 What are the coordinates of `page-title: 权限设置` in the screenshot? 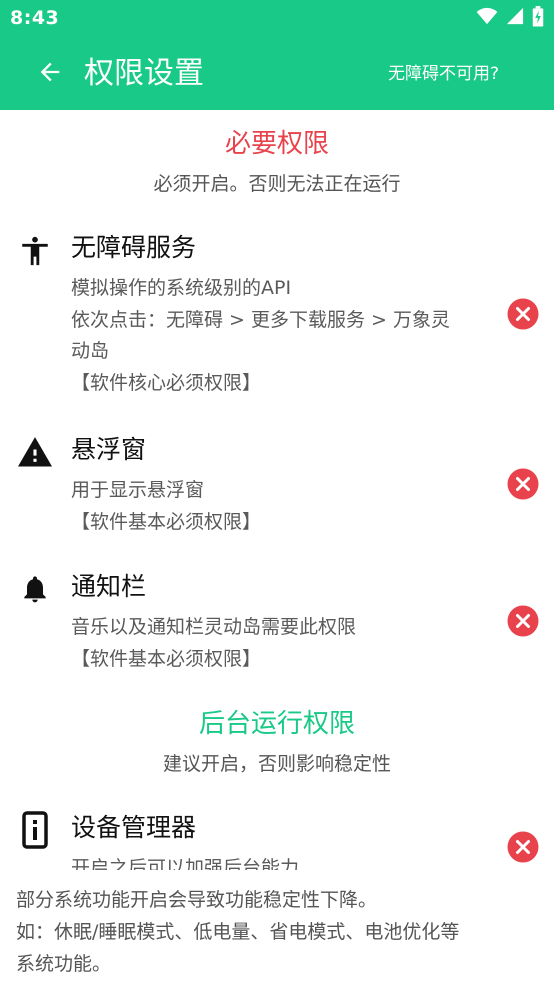 It's located at (144, 73).